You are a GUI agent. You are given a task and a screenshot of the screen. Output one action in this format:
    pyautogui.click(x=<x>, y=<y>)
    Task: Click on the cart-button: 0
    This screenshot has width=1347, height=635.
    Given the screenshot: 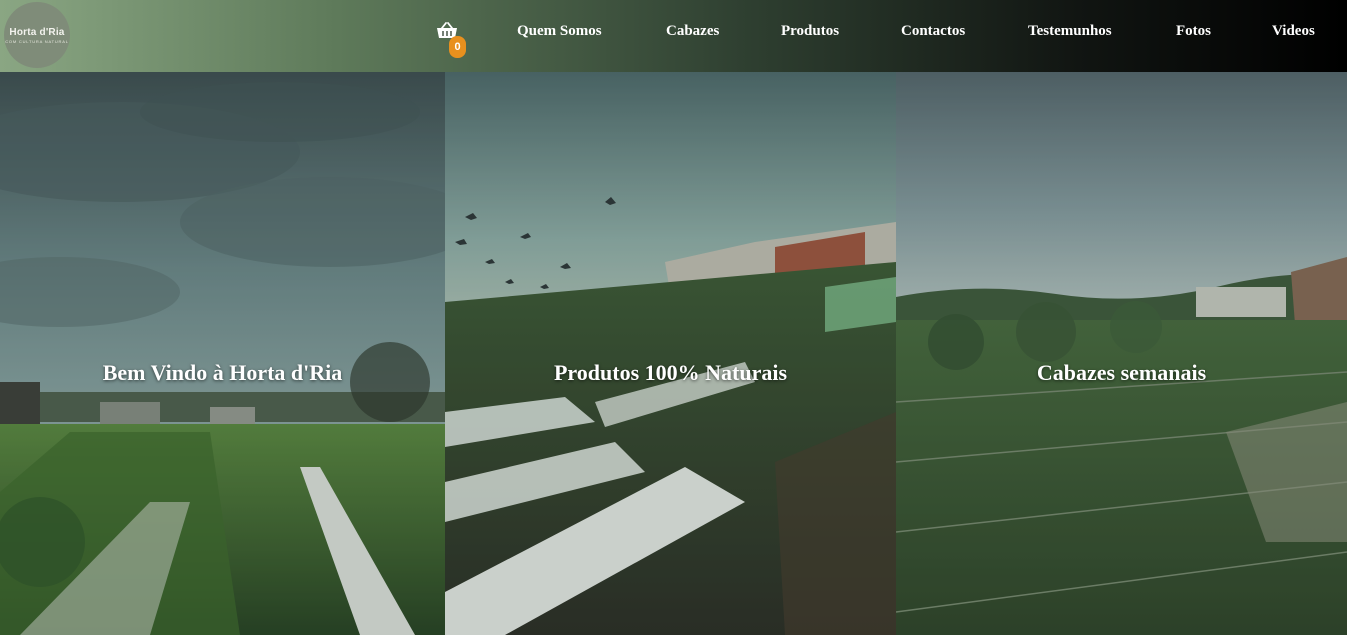 What is the action you would take?
    pyautogui.click(x=452, y=40)
    